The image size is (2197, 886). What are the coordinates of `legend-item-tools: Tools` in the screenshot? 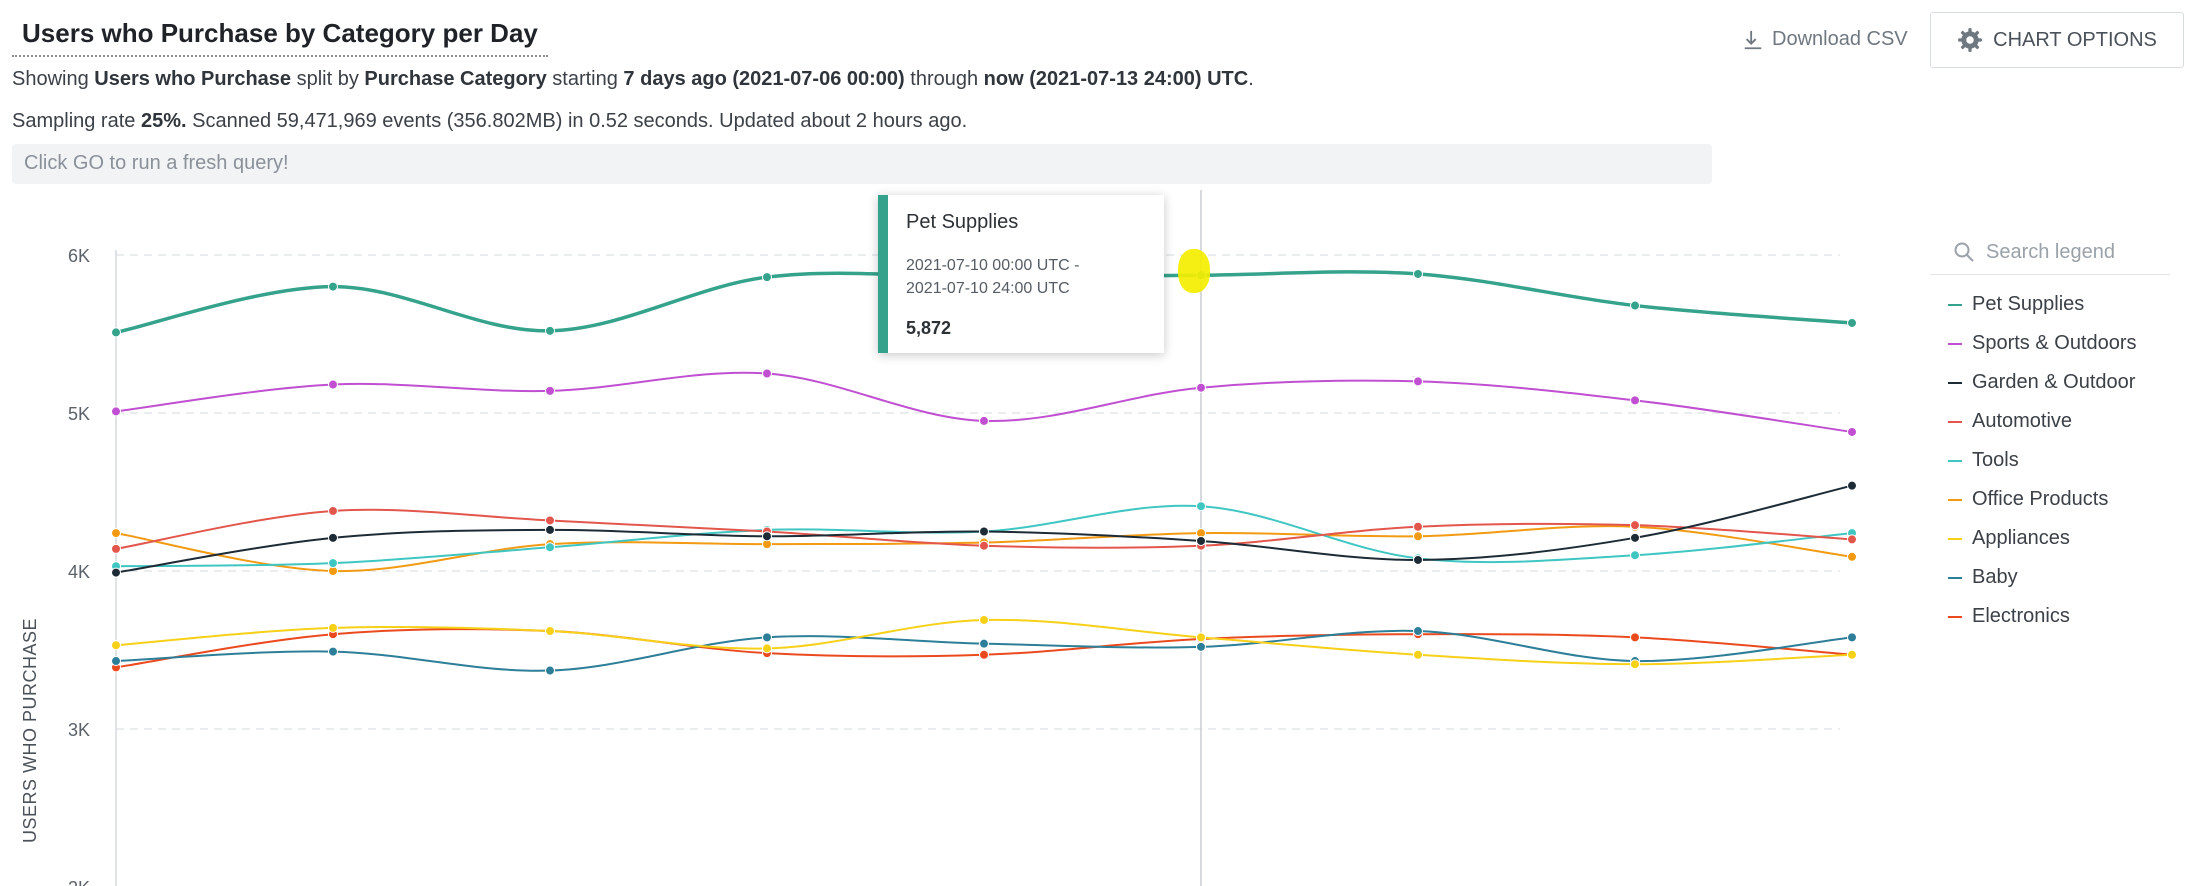 It's located at (2050, 460).